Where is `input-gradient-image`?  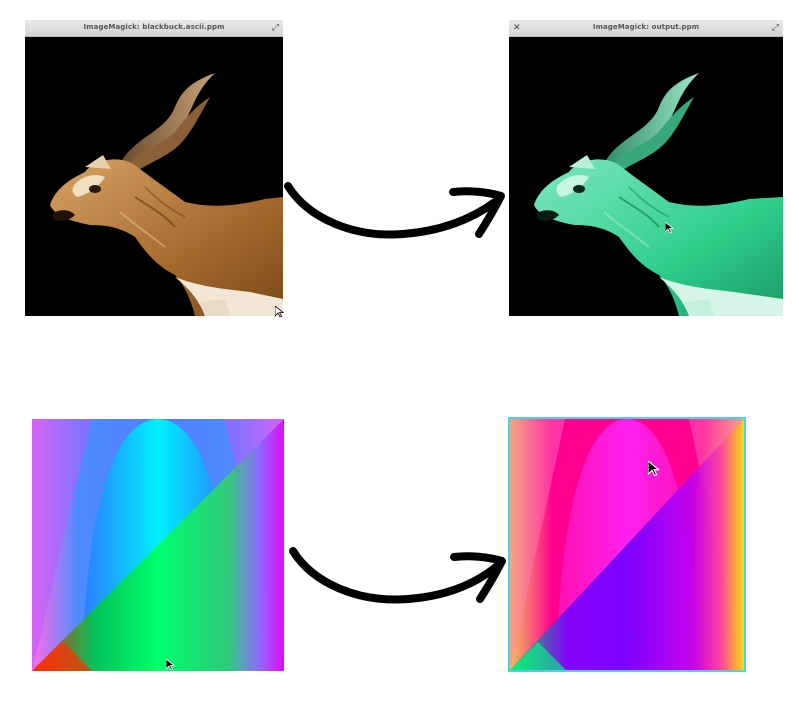
input-gradient-image is located at coordinates (158, 545).